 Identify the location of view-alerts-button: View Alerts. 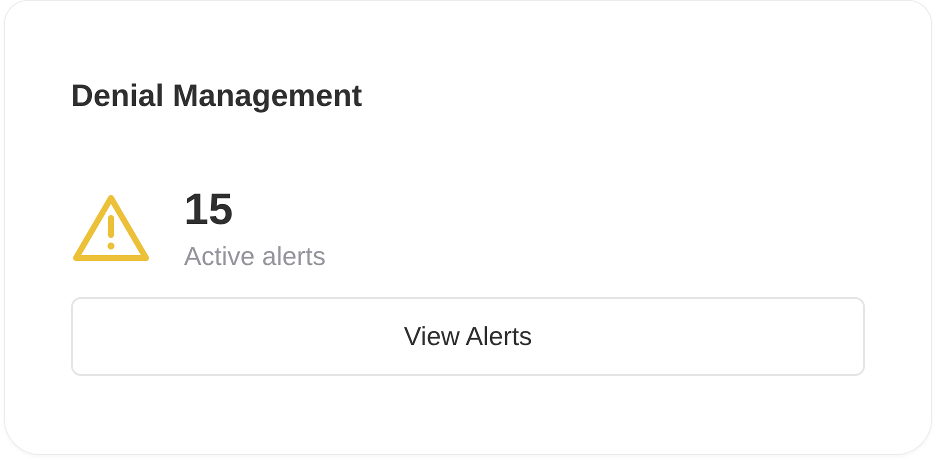
(468, 336).